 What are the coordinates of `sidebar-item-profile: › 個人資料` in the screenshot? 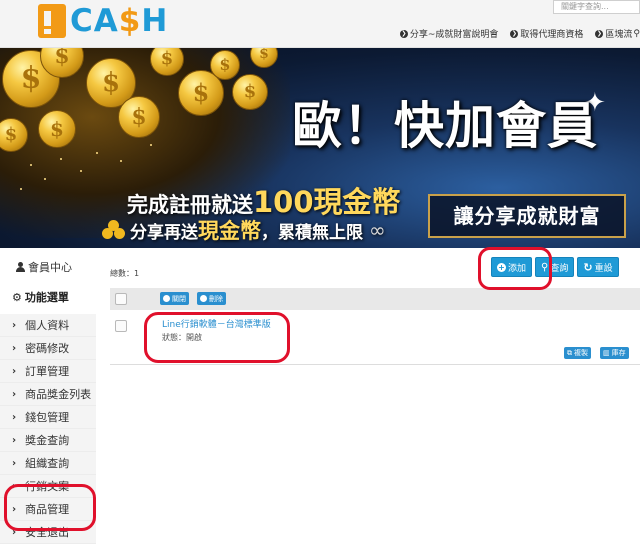 It's located at (48, 325).